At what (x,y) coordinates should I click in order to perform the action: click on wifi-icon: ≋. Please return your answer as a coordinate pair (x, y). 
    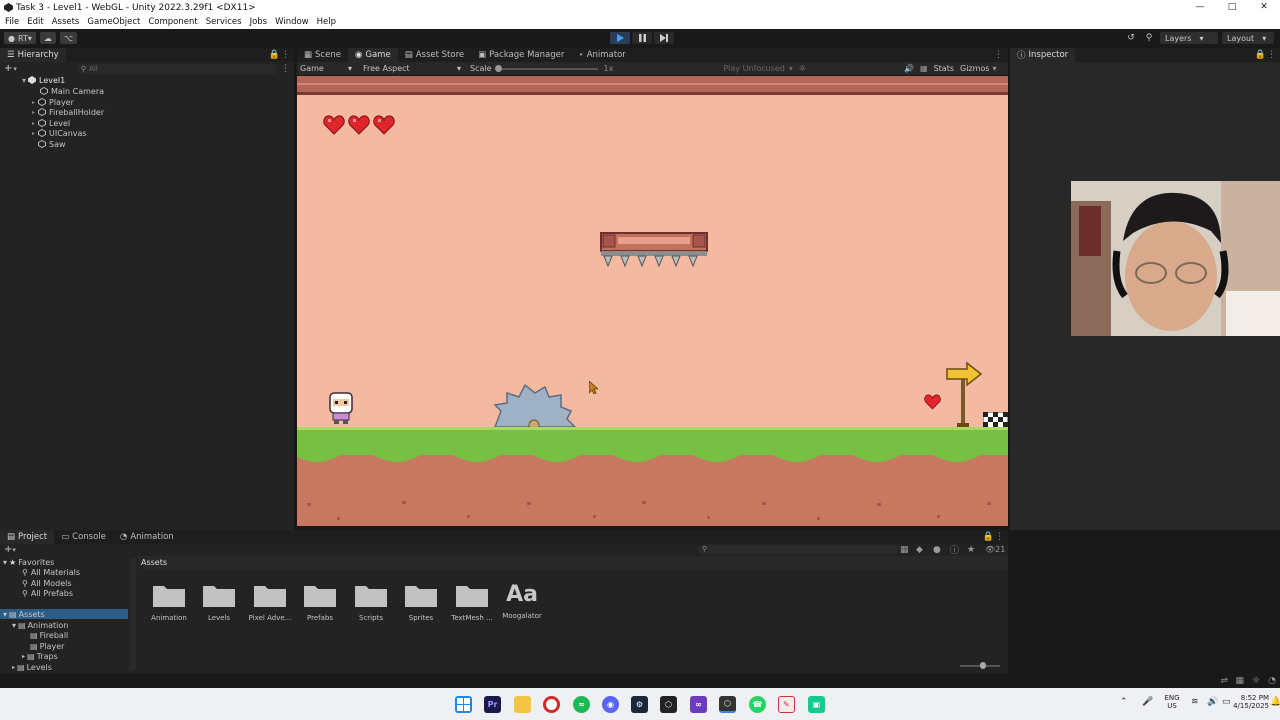
    Looking at the image, I should click on (1195, 702).